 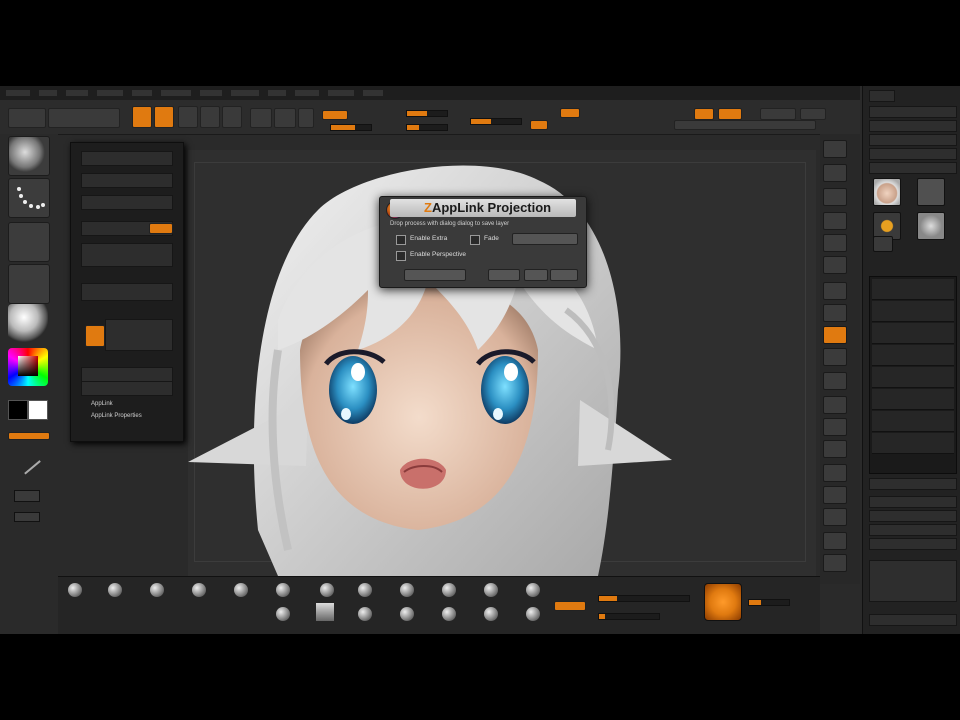 I want to click on xyz-button, so click(x=835, y=357).